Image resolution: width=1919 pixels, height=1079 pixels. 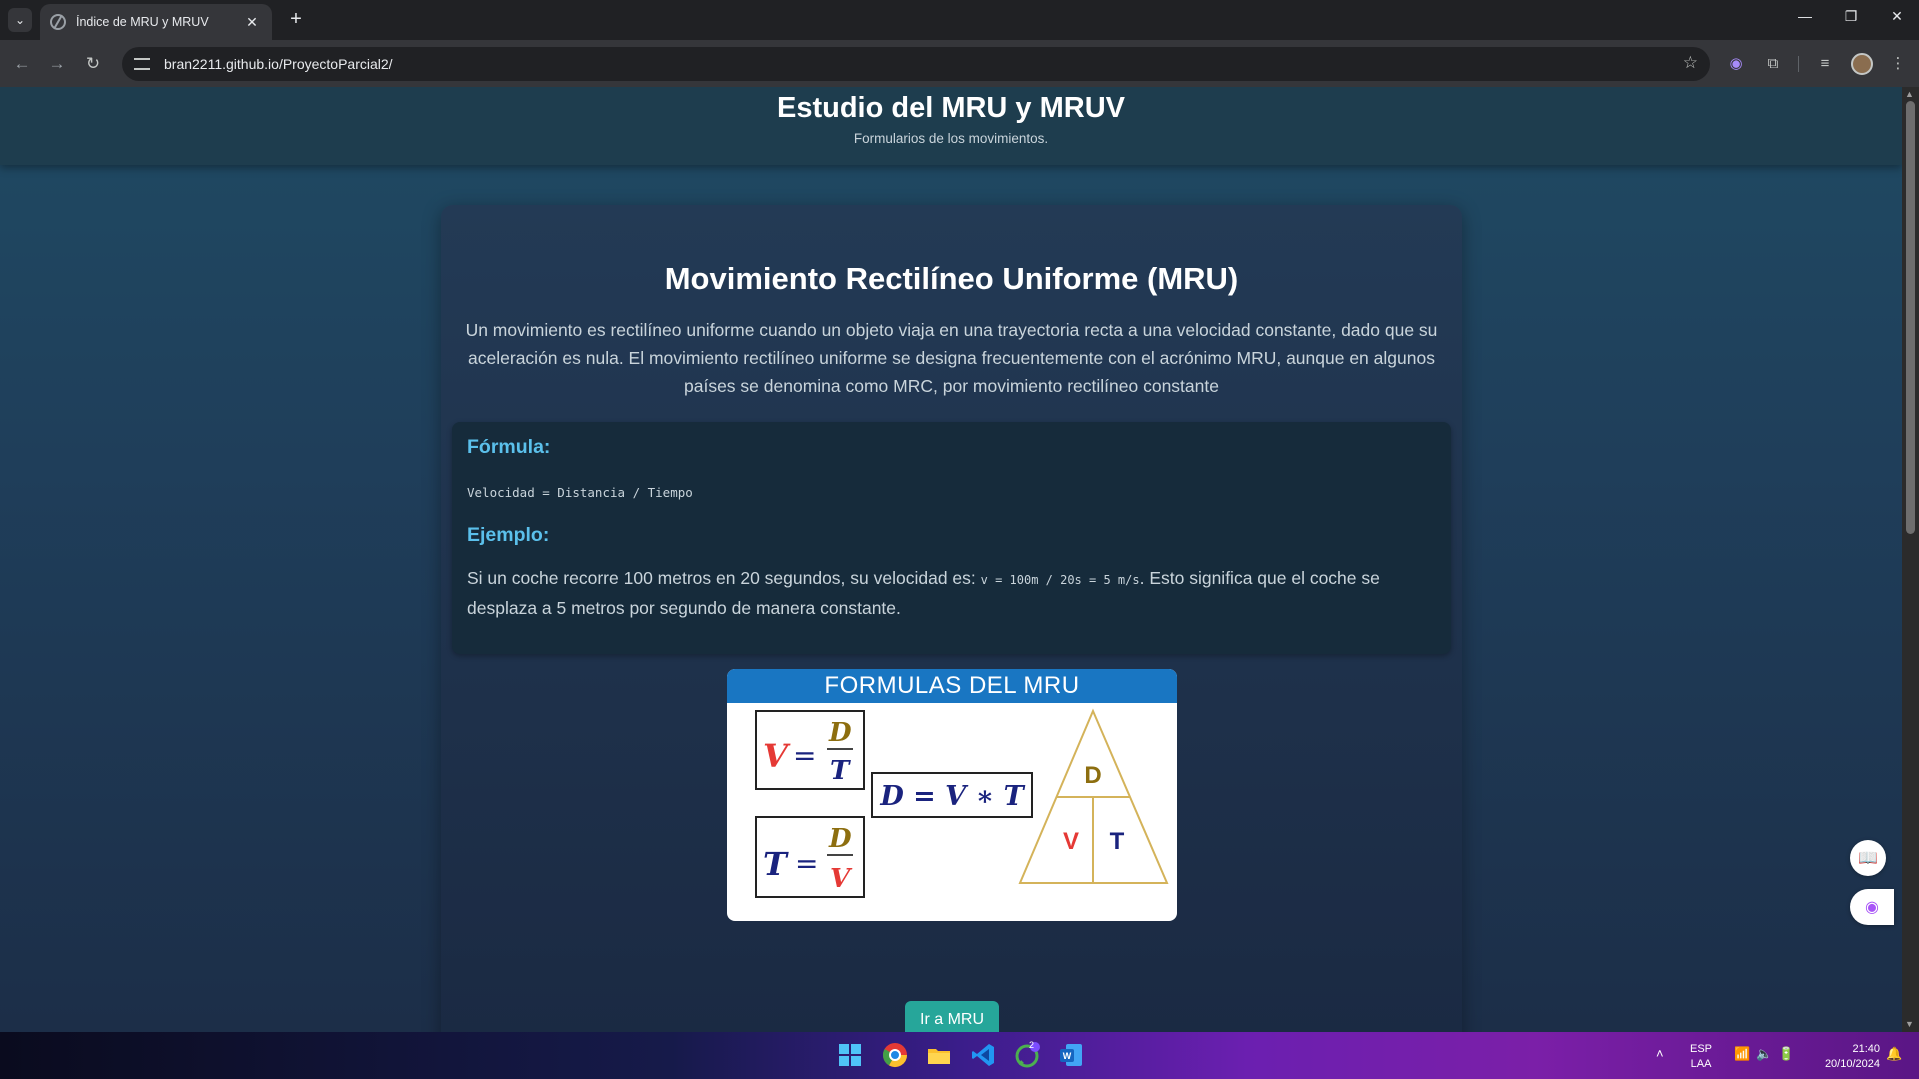 I want to click on formula-v-left: V, so click(x=777, y=756).